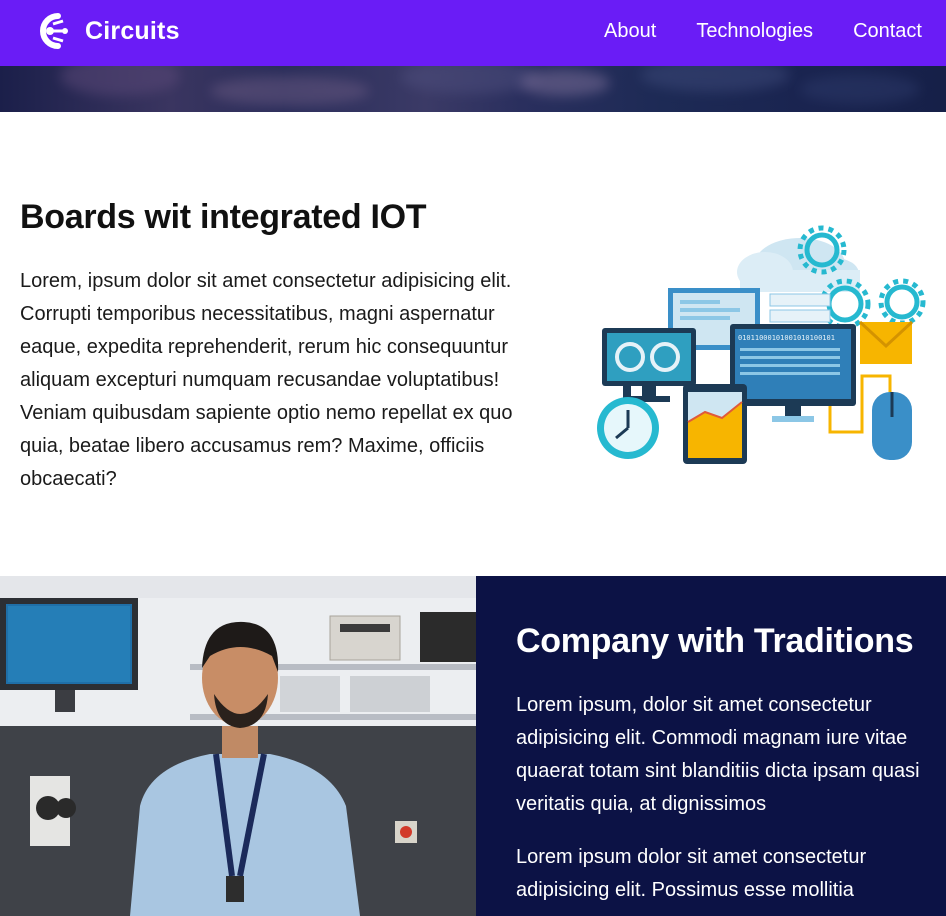 This screenshot has height=916, width=946. Describe the element at coordinates (786, 338) in the screenshot. I see `binary-text: 01011000101001010100101` at that location.